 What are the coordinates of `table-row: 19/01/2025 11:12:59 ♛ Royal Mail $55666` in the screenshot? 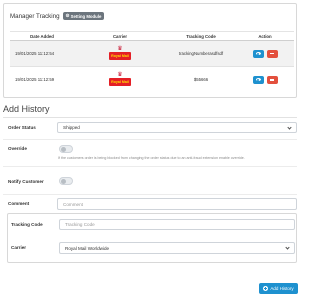 It's located at (152, 79).